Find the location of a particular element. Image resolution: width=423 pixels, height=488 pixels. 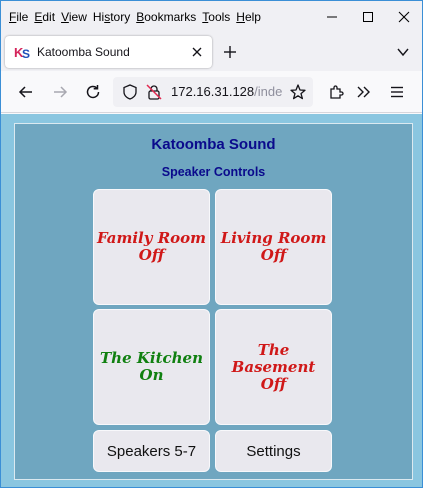

minimize-button is located at coordinates (332, 17).